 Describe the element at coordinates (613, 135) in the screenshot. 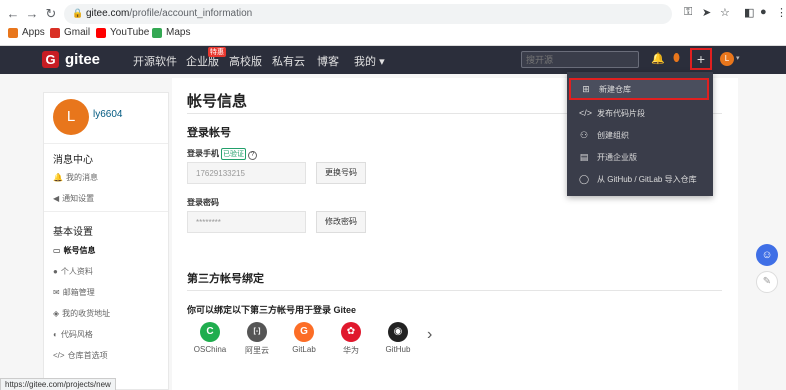

I see `menu-item-label: 创建组织` at that location.